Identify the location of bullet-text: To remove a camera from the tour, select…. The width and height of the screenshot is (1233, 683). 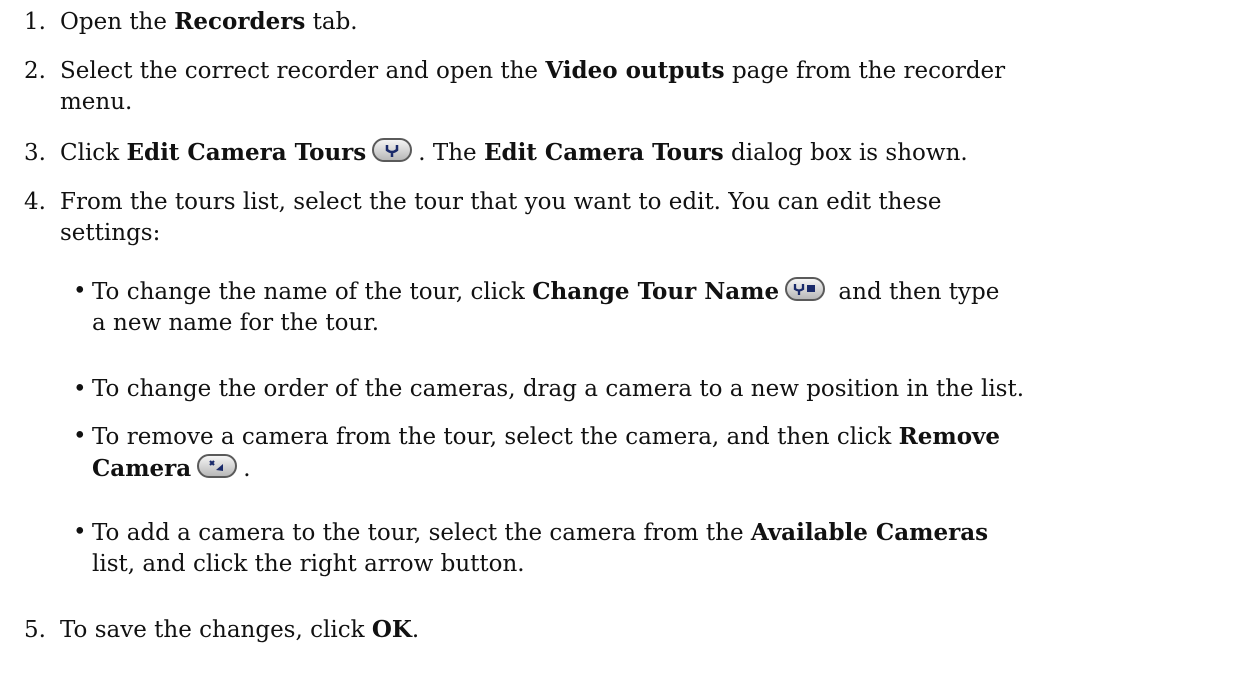
(643, 453).